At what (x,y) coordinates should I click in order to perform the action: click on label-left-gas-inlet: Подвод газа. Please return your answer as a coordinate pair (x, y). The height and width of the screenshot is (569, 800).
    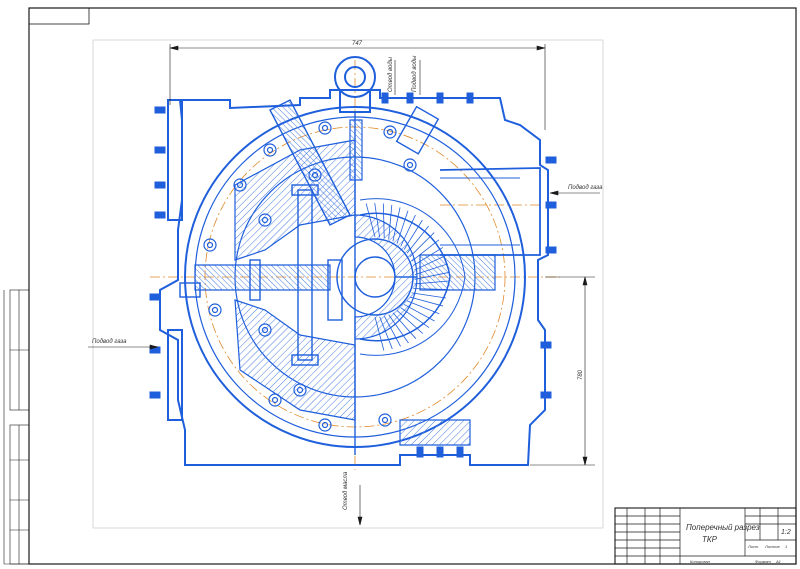
    Looking at the image, I should click on (109, 342).